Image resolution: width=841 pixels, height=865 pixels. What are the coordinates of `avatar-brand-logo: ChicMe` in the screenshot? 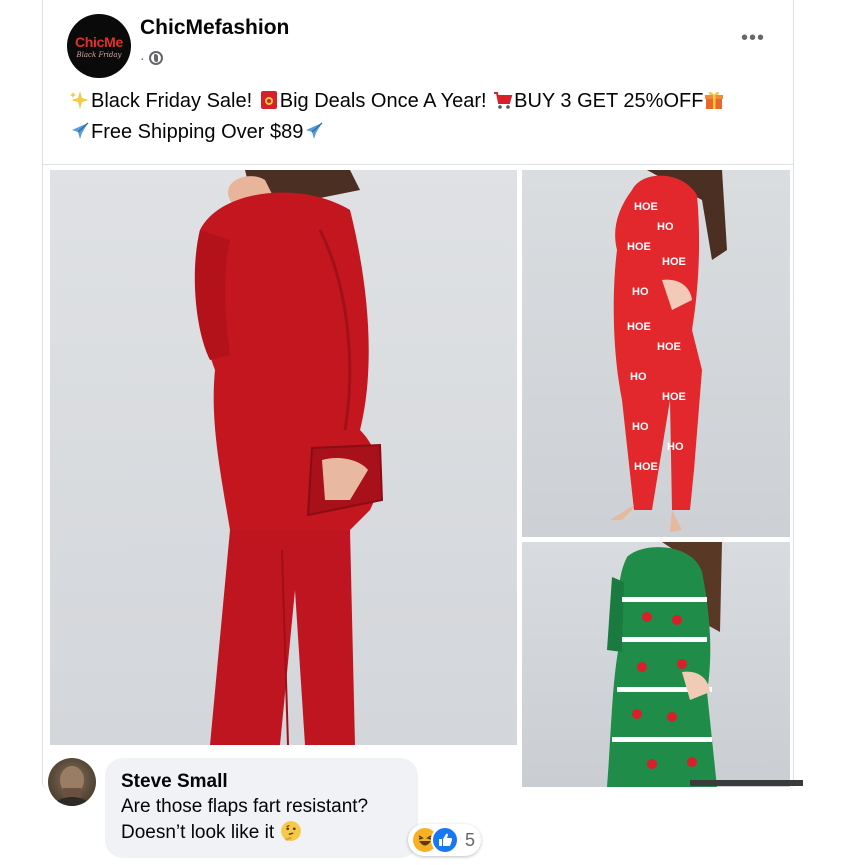 It's located at (99, 41).